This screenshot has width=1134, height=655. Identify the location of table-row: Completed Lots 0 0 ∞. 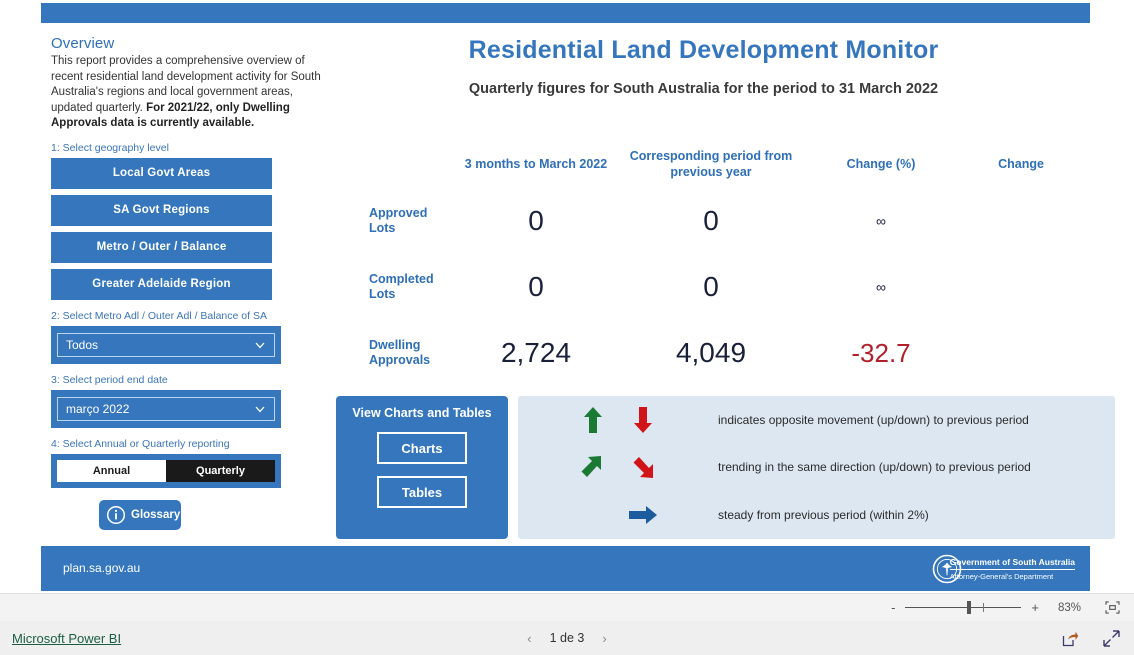
(721, 287).